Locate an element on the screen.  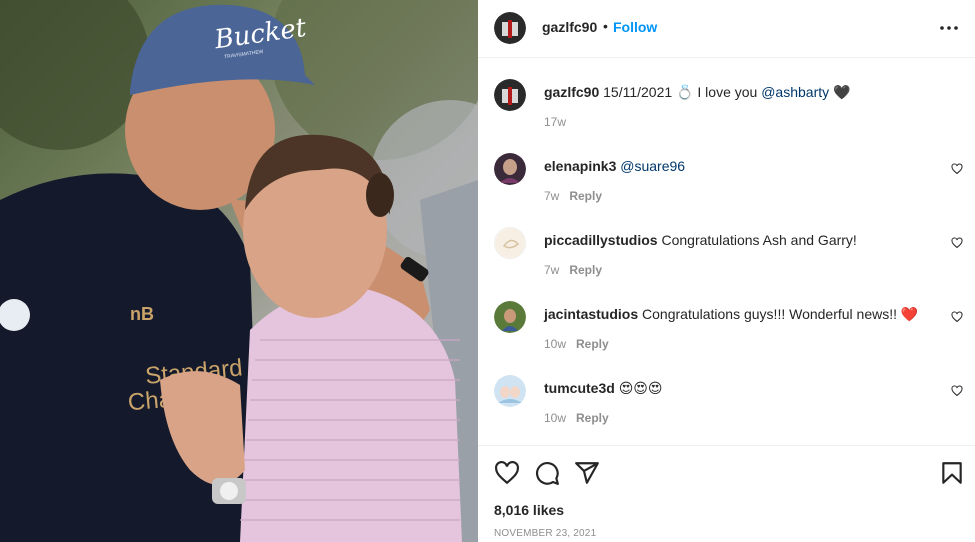
comment-username: tumcute3d is located at coordinates (579, 388).